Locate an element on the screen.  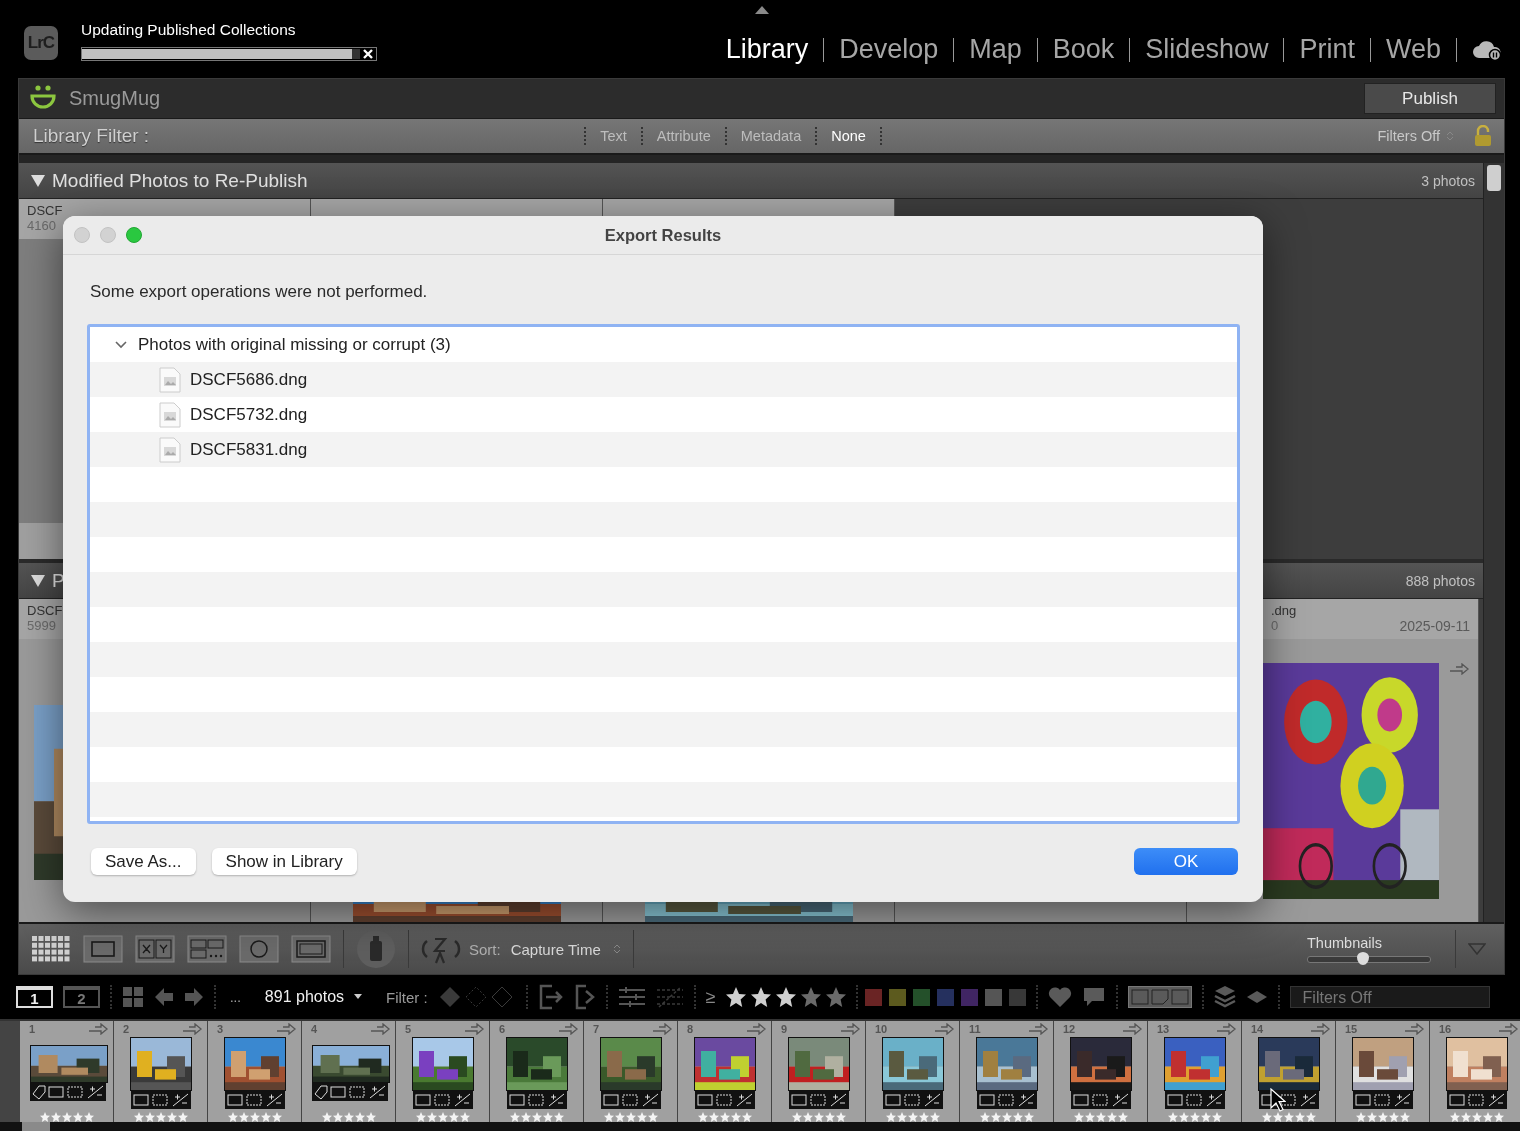
heart-icon is located at coordinates (1059, 997).